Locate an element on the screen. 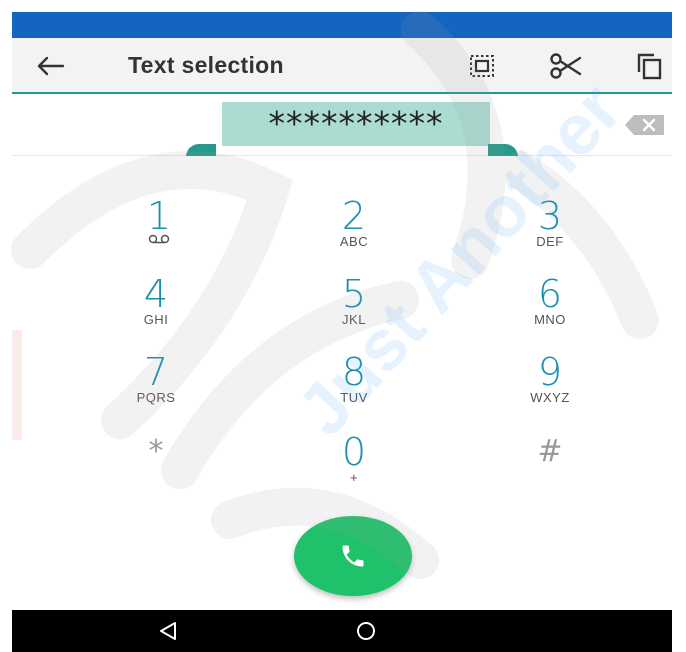 The width and height of the screenshot is (686, 652). dialpad-key-6: 6 MNO is located at coordinates (550, 309).